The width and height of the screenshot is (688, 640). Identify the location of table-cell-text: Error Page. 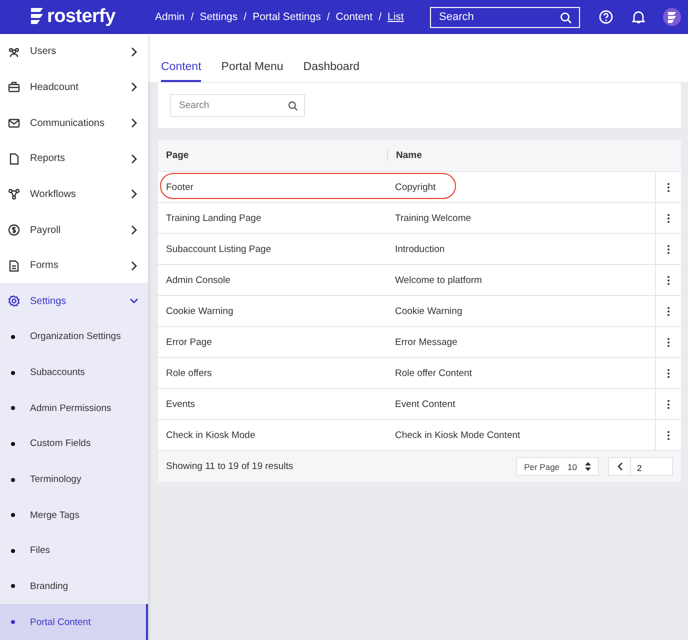
(189, 342).